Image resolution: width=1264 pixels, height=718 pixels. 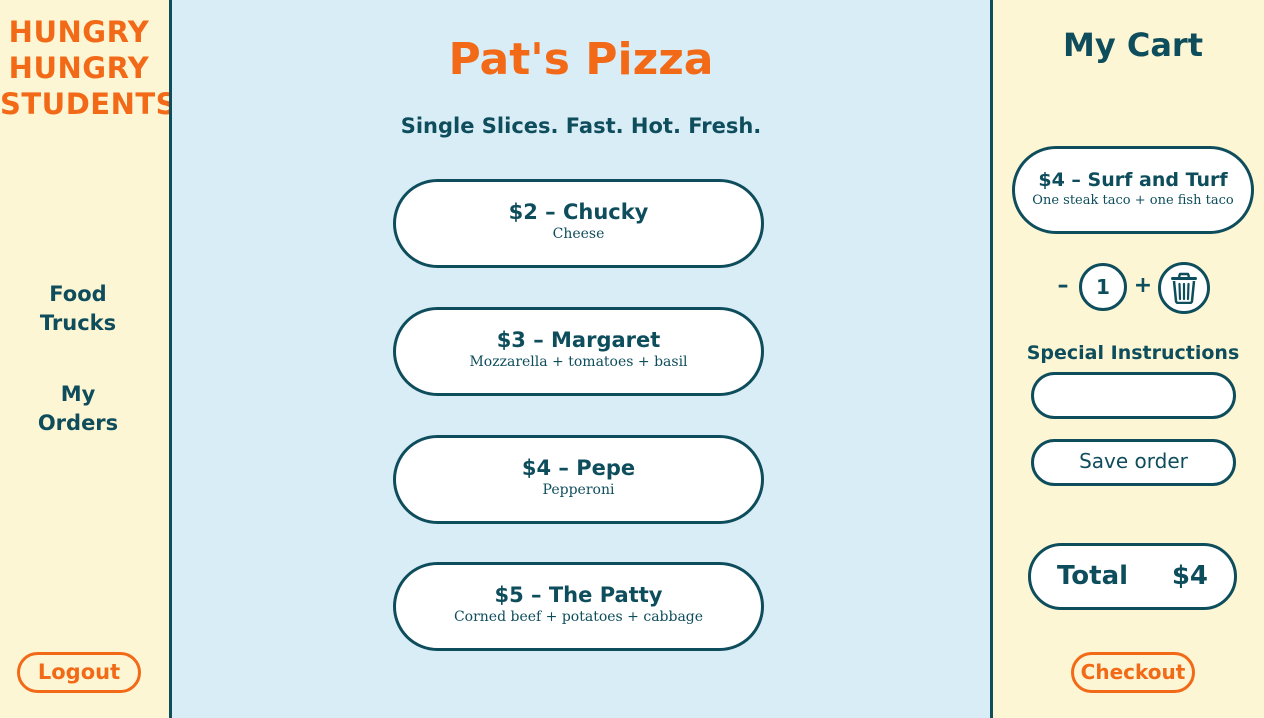 I want to click on menu-item: $4 – Pepe Pepperoni, so click(x=578, y=479).